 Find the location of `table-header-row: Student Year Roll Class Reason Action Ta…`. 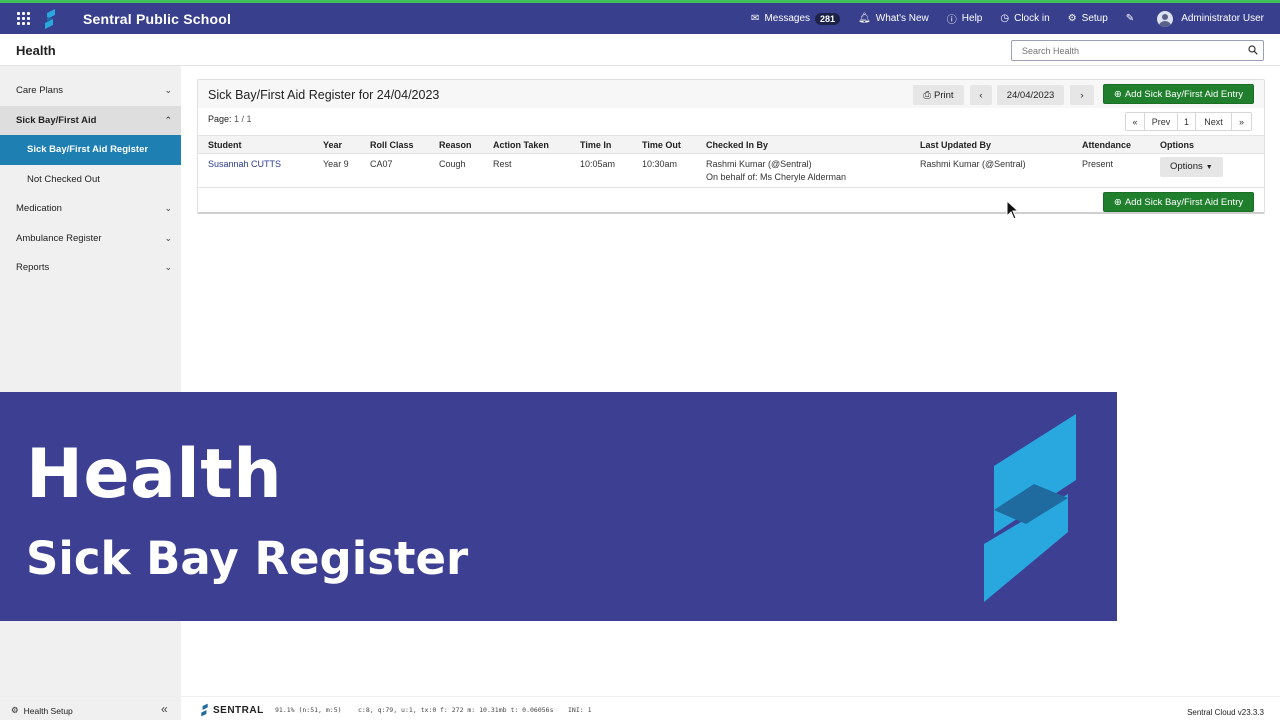

table-header-row: Student Year Roll Class Reason Action Ta… is located at coordinates (731, 144).